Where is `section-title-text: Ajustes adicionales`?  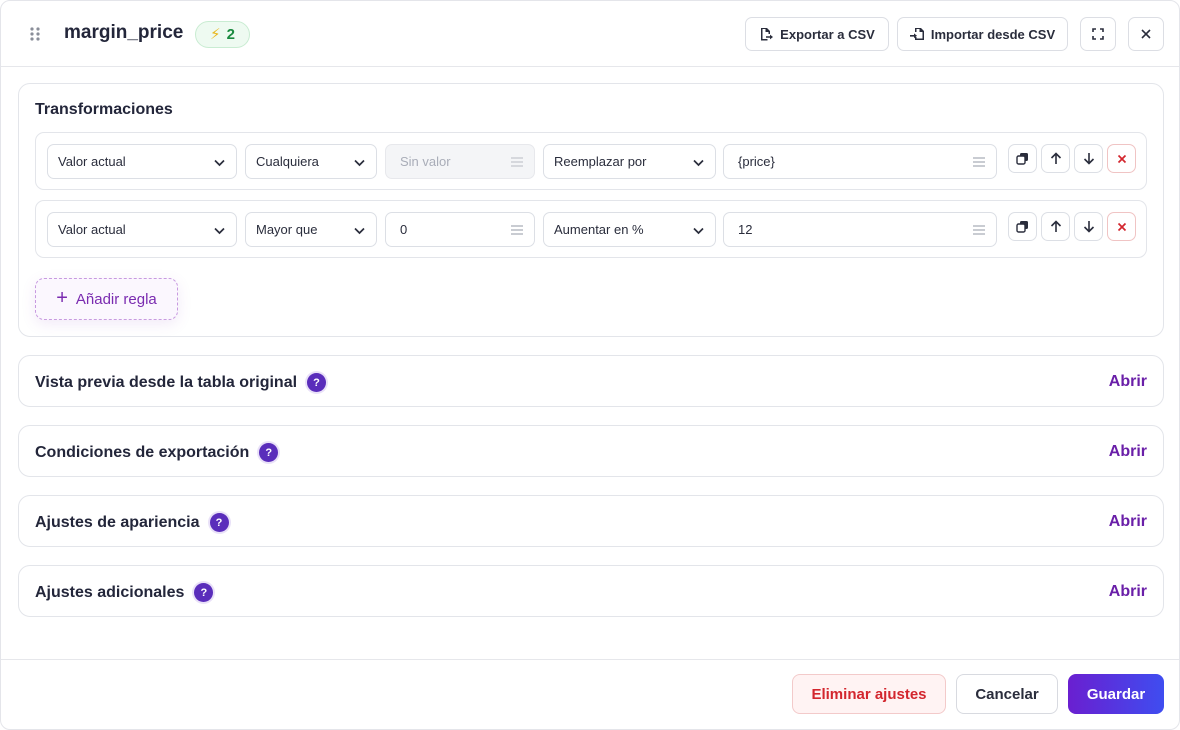
section-title-text: Ajustes adicionales is located at coordinates (110, 592).